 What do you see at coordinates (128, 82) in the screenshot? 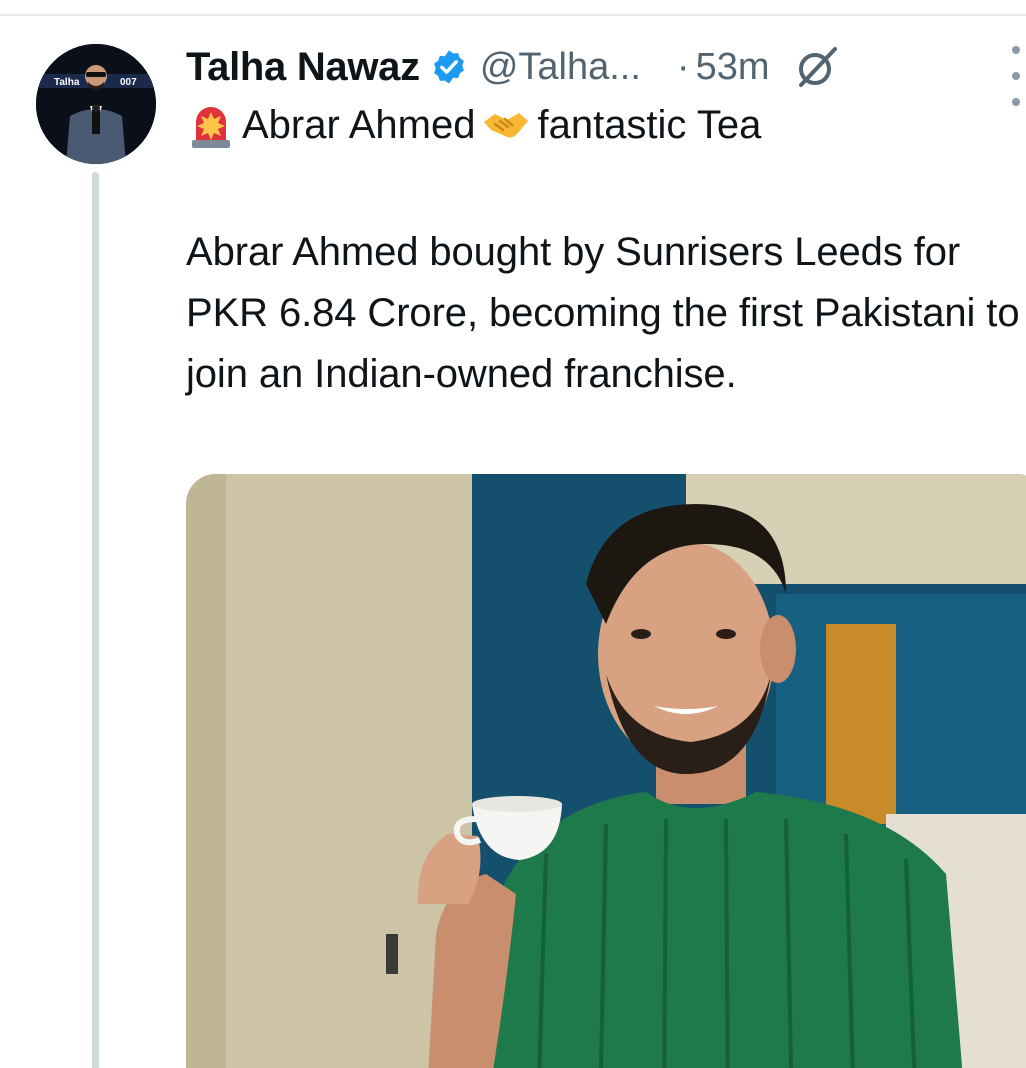
I see `avatar-tag: 007` at bounding box center [128, 82].